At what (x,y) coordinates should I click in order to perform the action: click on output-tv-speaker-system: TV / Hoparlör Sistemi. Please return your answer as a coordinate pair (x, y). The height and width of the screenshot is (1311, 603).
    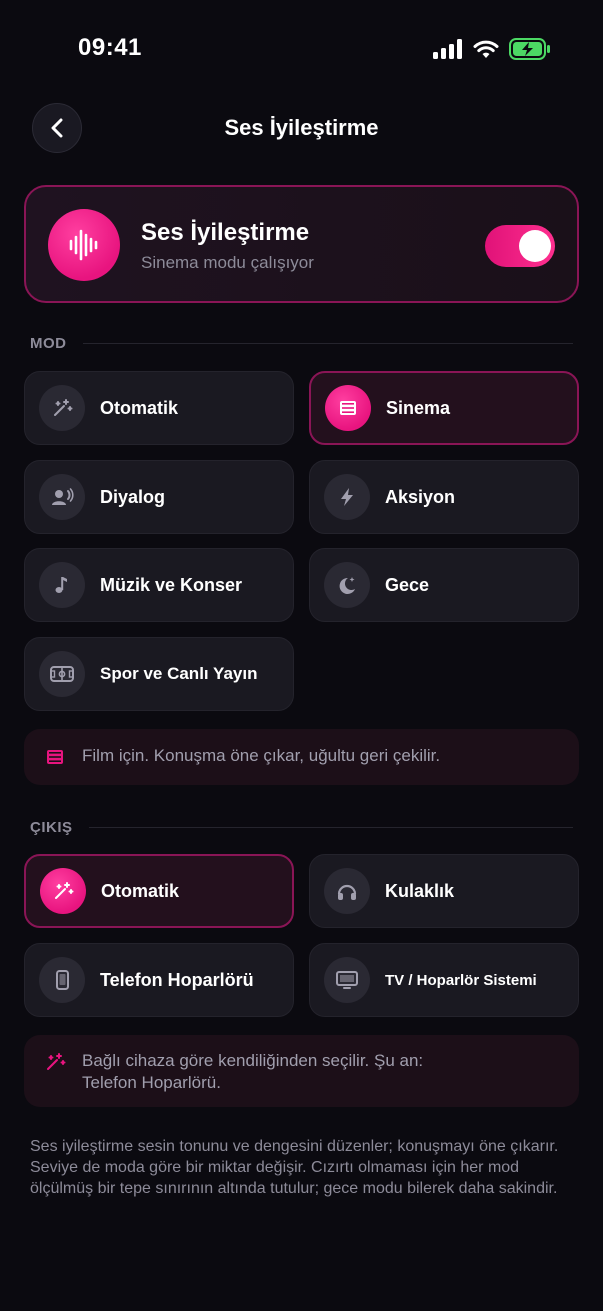
    Looking at the image, I should click on (444, 980).